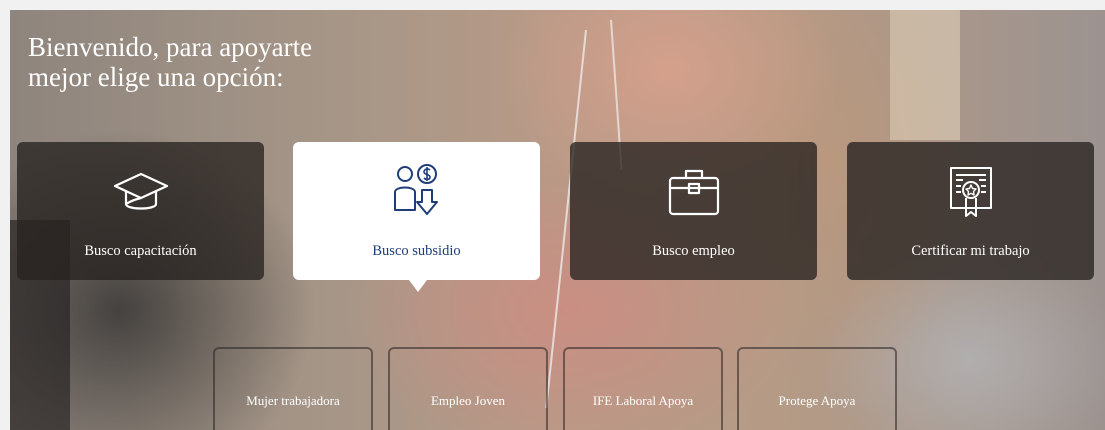  I want to click on program-label: Empleo Joven, so click(467, 400).